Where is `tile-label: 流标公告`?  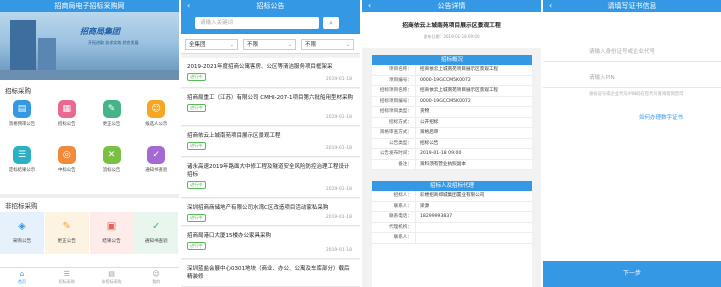 tile-label: 流标公告 is located at coordinates (111, 170).